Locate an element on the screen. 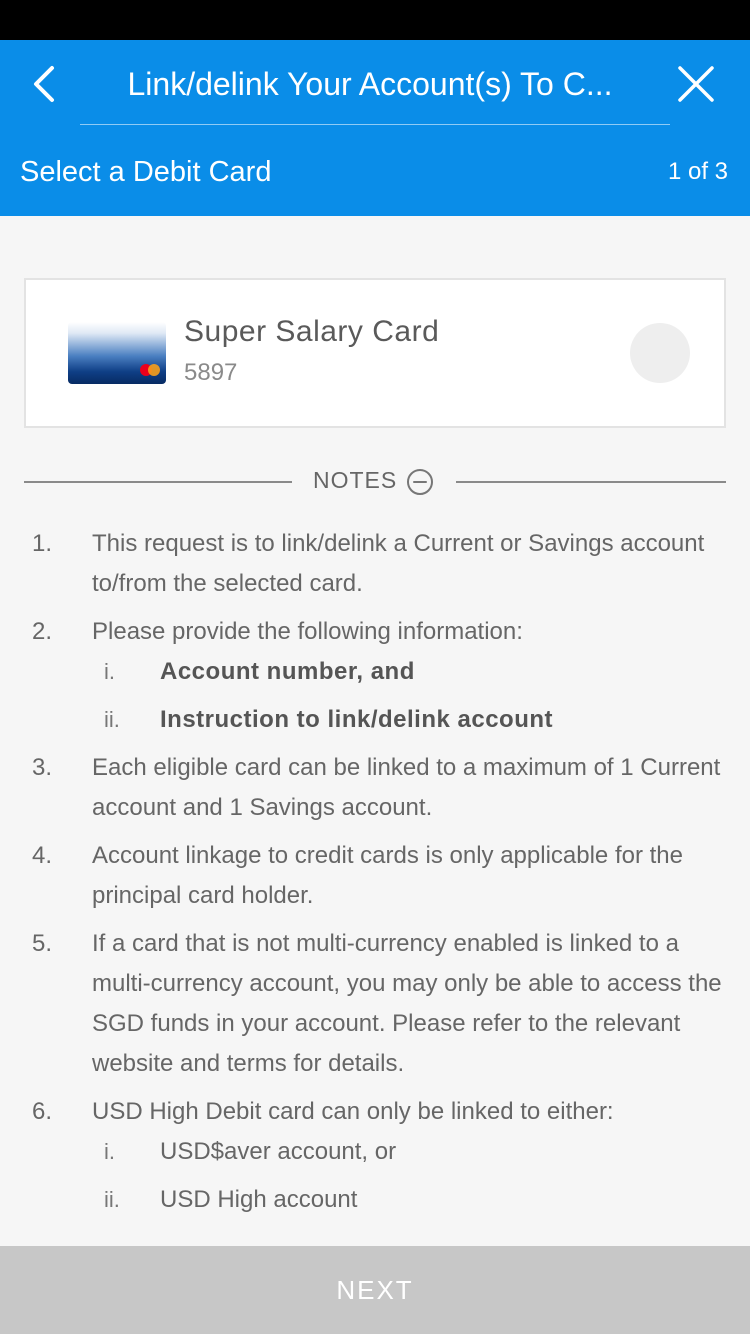  sub-text: Account number, and is located at coordinates (287, 671).